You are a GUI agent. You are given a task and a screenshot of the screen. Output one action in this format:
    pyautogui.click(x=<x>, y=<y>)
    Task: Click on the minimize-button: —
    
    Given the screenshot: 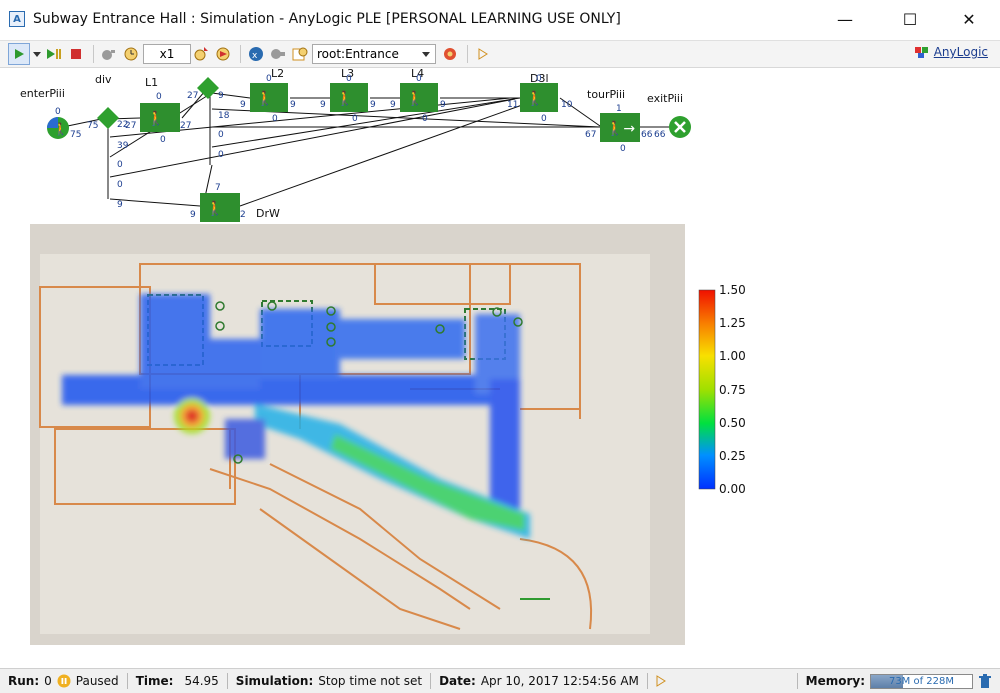 What is the action you would take?
    pyautogui.click(x=845, y=19)
    